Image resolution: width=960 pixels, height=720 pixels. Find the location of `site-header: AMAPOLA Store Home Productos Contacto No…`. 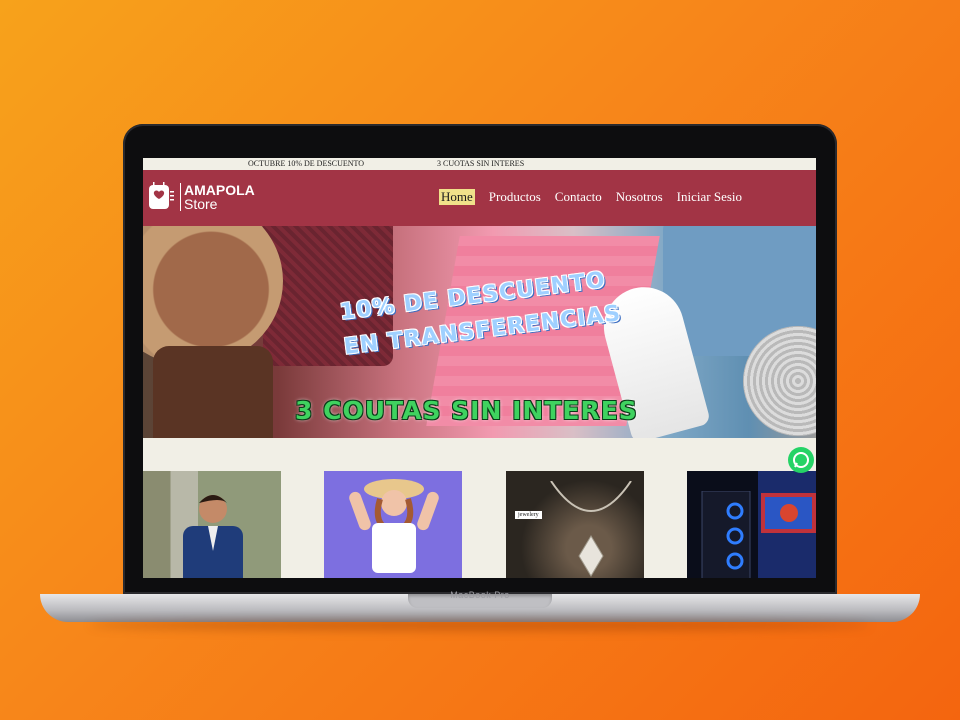

site-header: AMAPOLA Store Home Productos Contacto No… is located at coordinates (479, 198).